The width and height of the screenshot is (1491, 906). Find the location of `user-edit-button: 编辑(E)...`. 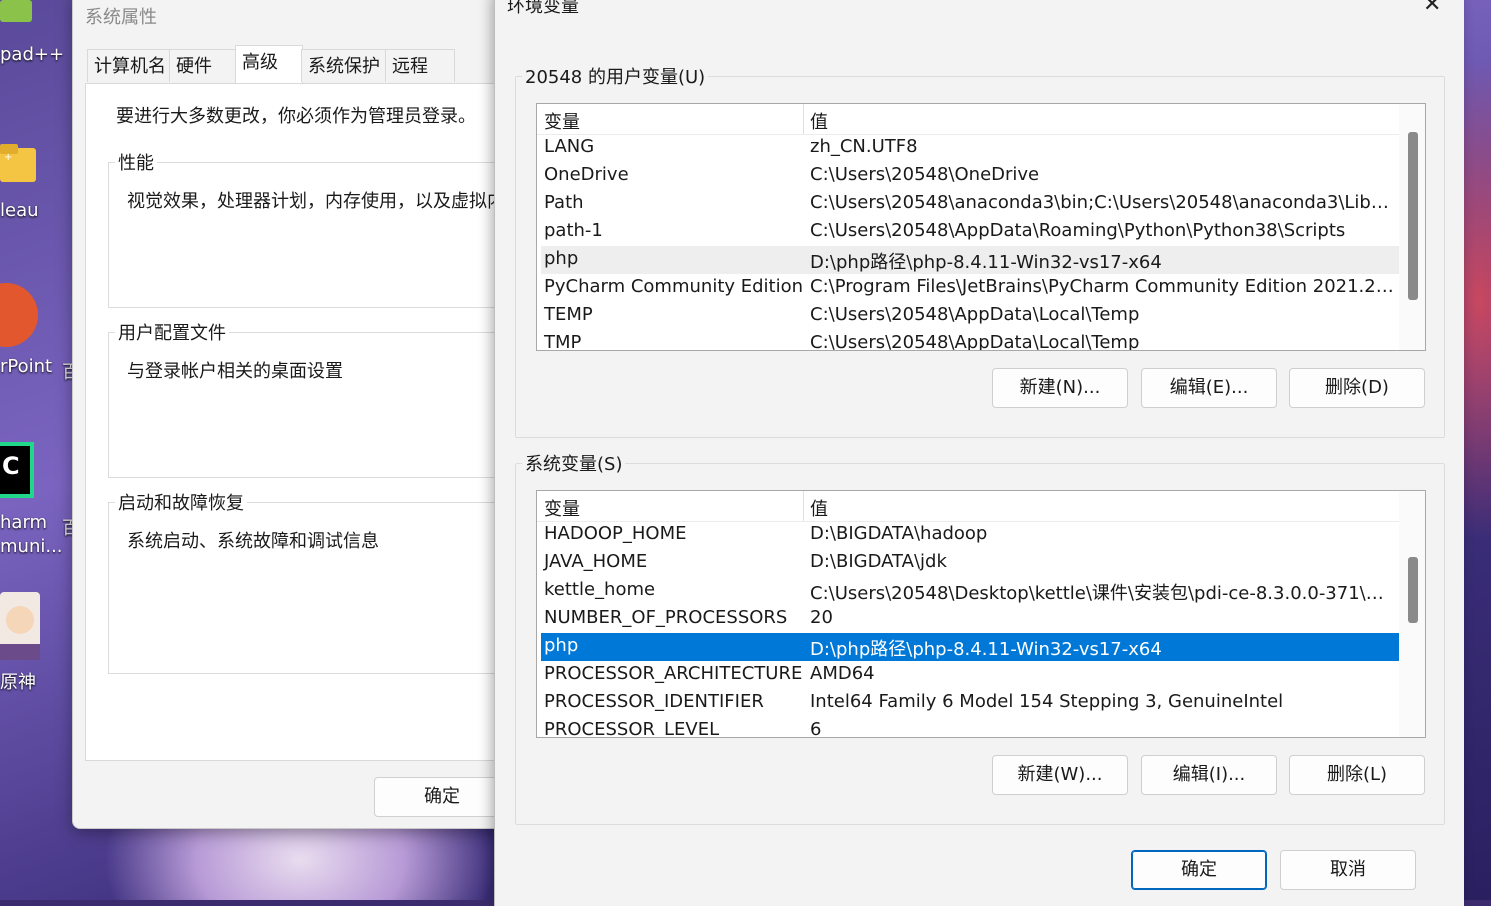

user-edit-button: 编辑(E)... is located at coordinates (1209, 388).